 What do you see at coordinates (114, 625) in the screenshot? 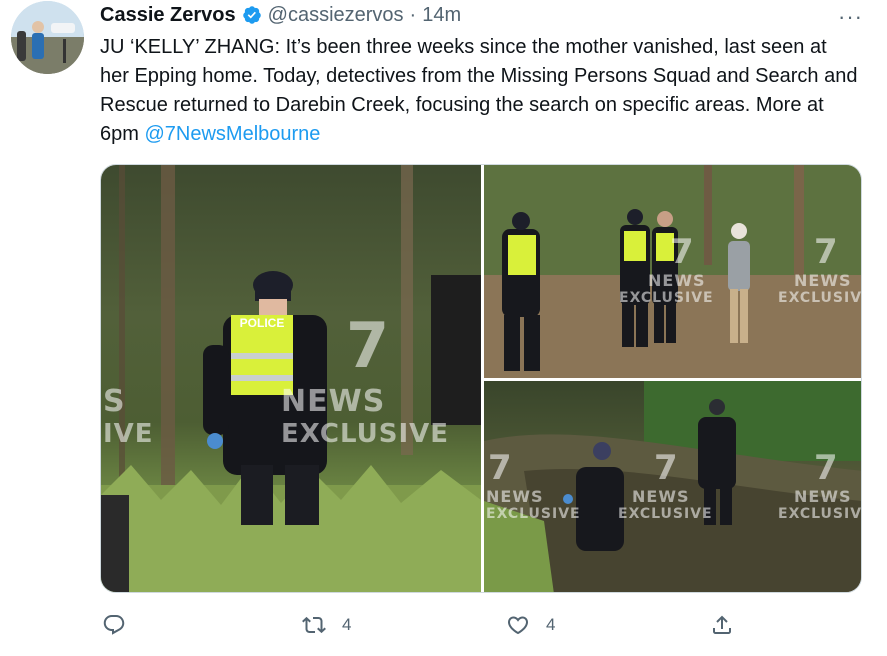
I see `reply-icon` at bounding box center [114, 625].